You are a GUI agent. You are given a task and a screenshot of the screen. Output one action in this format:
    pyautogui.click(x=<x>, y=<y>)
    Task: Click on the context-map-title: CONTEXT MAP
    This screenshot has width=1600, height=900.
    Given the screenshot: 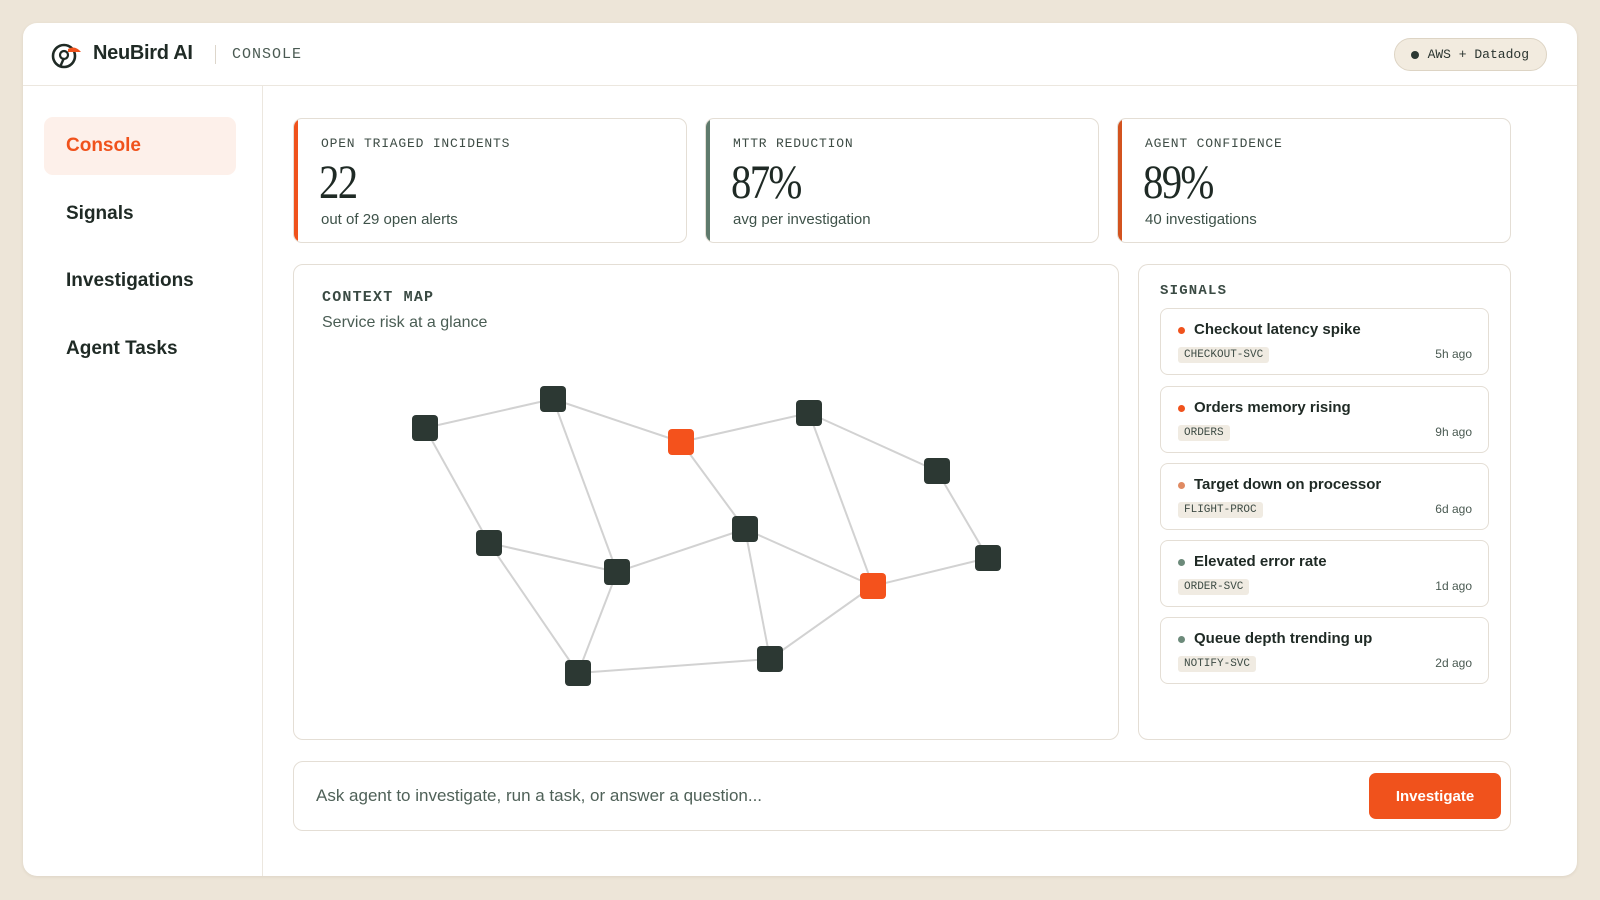 What is the action you would take?
    pyautogui.click(x=378, y=297)
    